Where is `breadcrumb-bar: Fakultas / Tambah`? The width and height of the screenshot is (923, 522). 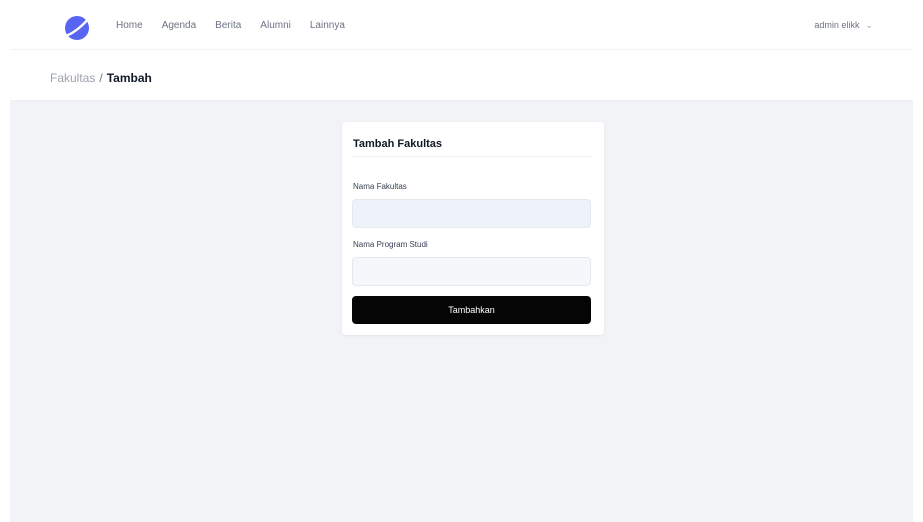
breadcrumb-bar: Fakultas / Tambah is located at coordinates (461, 76).